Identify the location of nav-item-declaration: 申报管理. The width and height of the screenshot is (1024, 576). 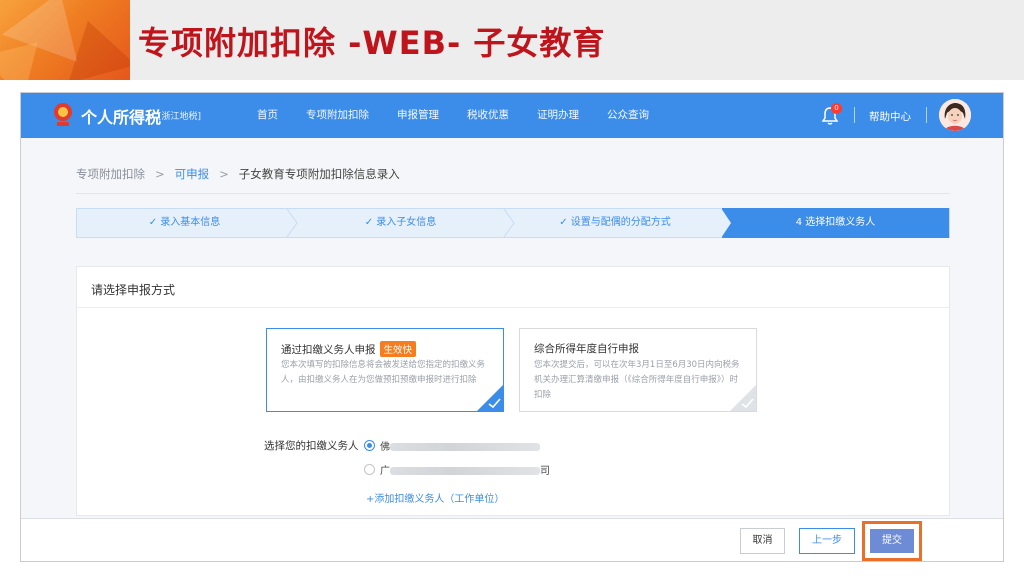
(418, 115).